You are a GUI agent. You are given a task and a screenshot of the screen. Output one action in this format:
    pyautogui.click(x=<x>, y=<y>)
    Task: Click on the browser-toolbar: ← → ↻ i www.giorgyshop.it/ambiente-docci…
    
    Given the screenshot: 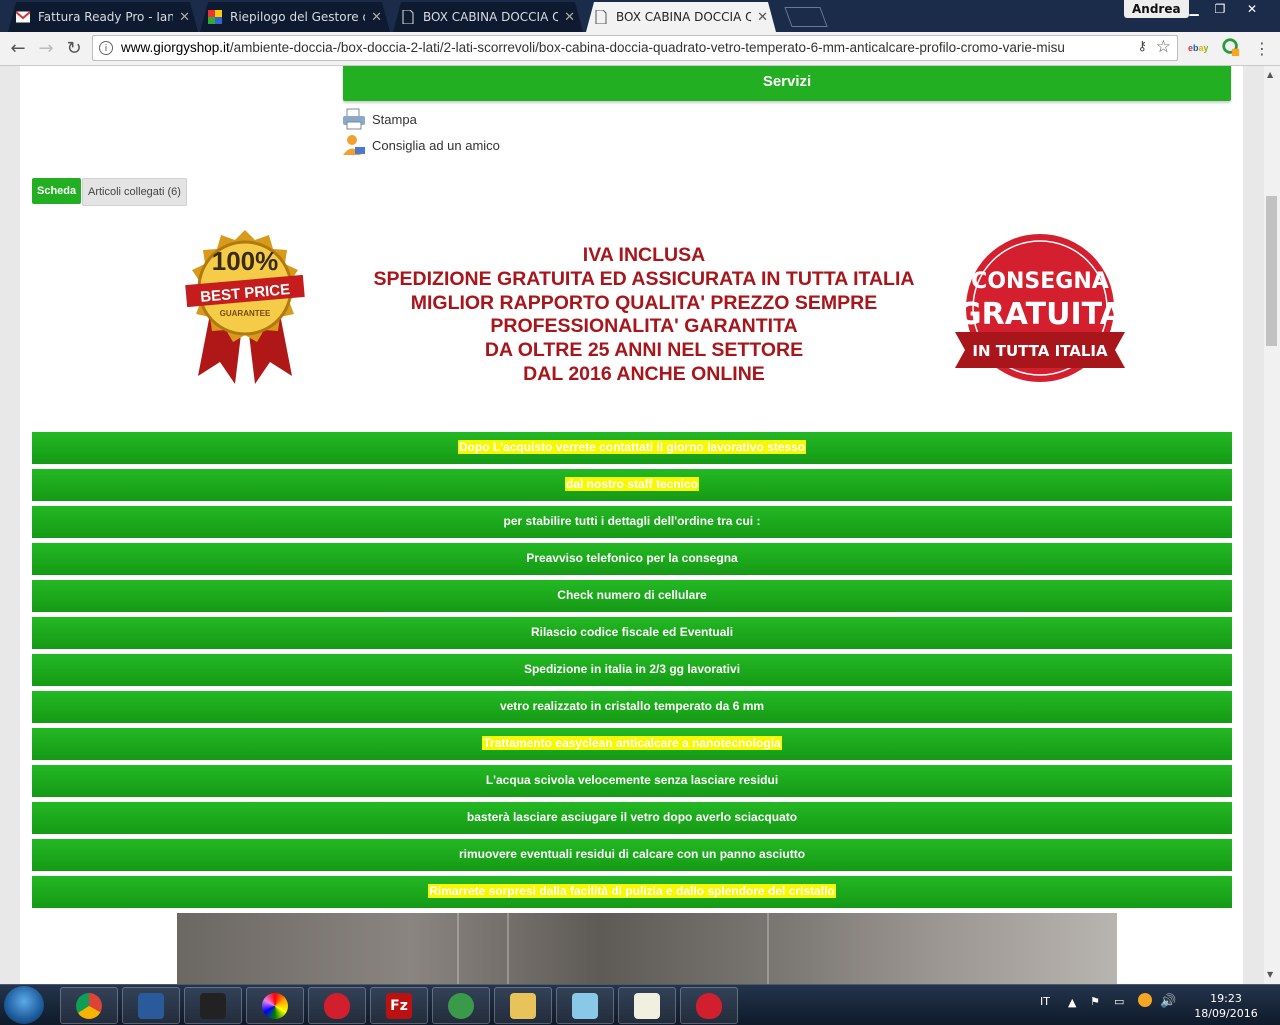 What is the action you would take?
    pyautogui.click(x=640, y=49)
    